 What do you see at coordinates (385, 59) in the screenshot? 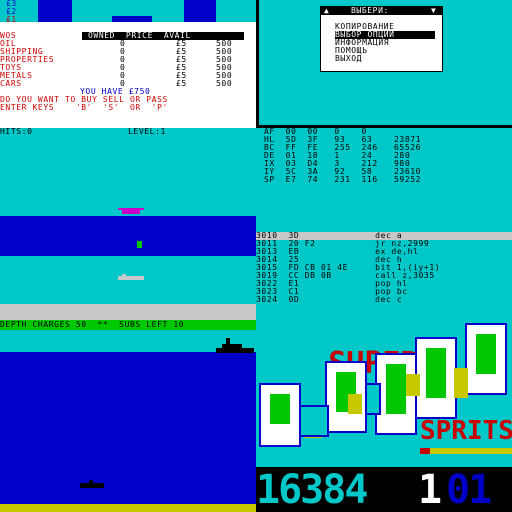
I see `menu-item: ВЫХОД` at bounding box center [385, 59].